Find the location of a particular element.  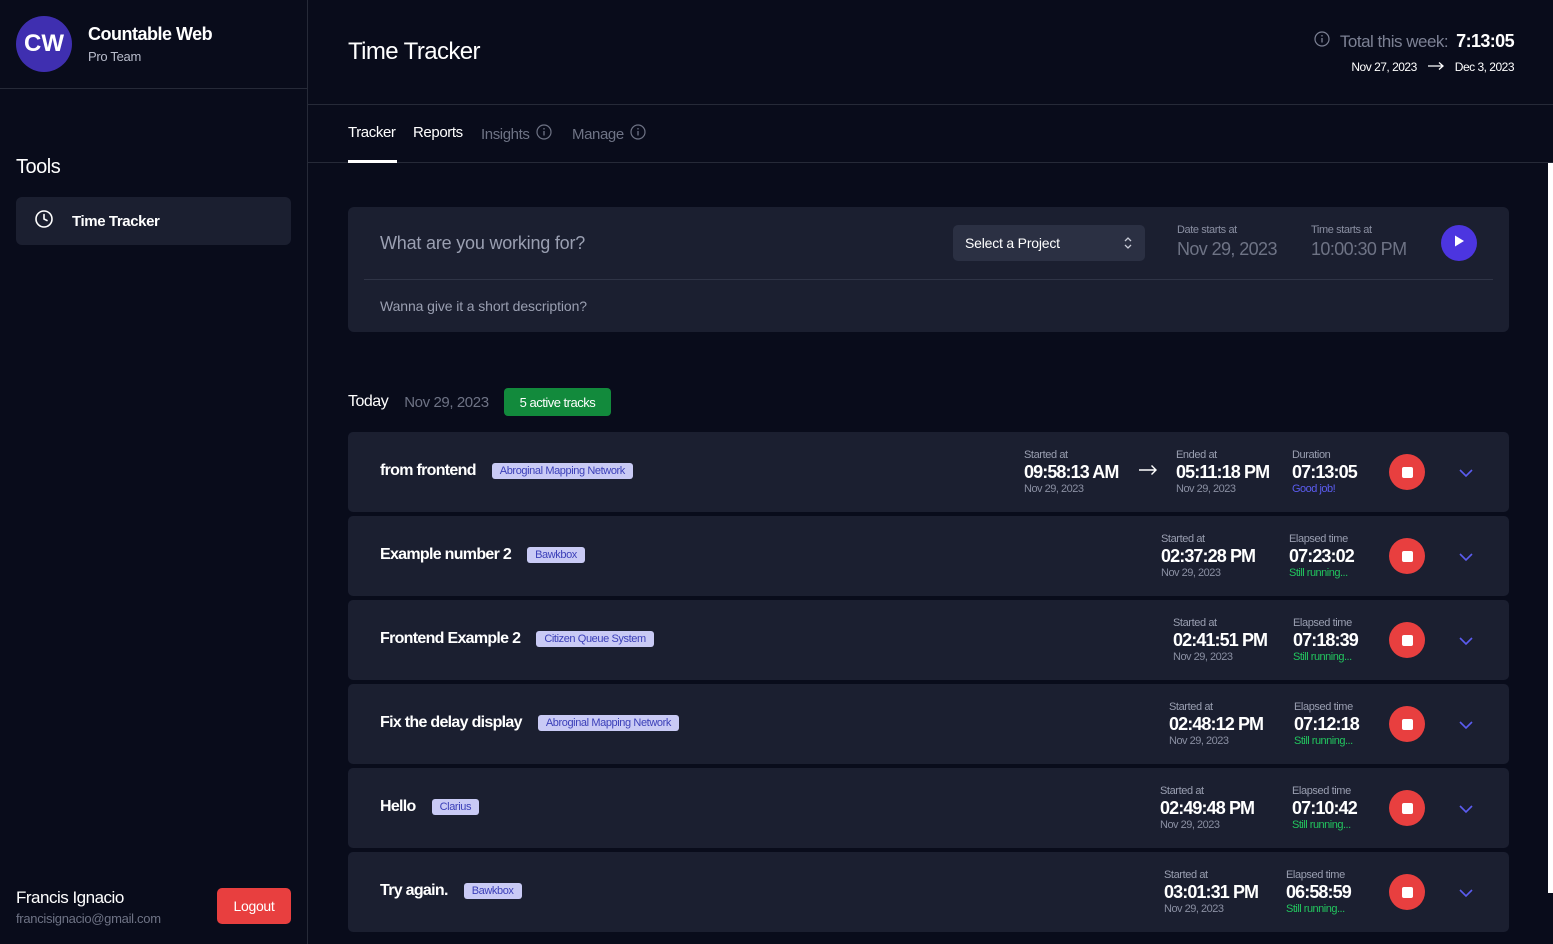

started-time: 02:48:12 PM is located at coordinates (1216, 724).